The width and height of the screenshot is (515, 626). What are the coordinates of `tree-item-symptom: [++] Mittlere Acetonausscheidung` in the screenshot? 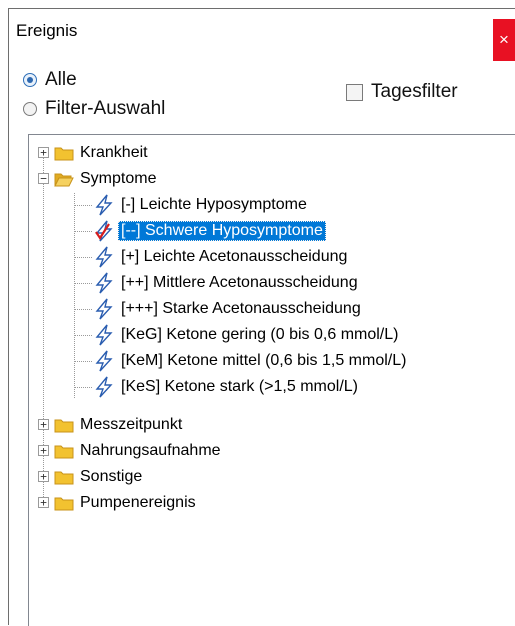 It's located at (227, 283).